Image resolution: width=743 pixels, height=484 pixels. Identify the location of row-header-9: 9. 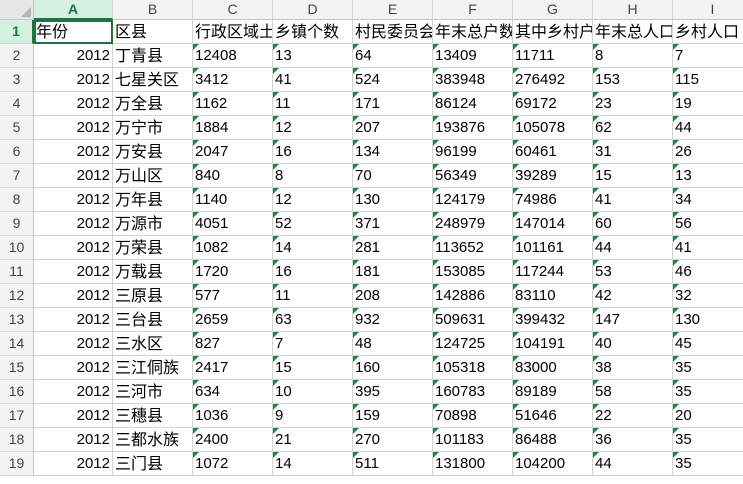
(17, 224).